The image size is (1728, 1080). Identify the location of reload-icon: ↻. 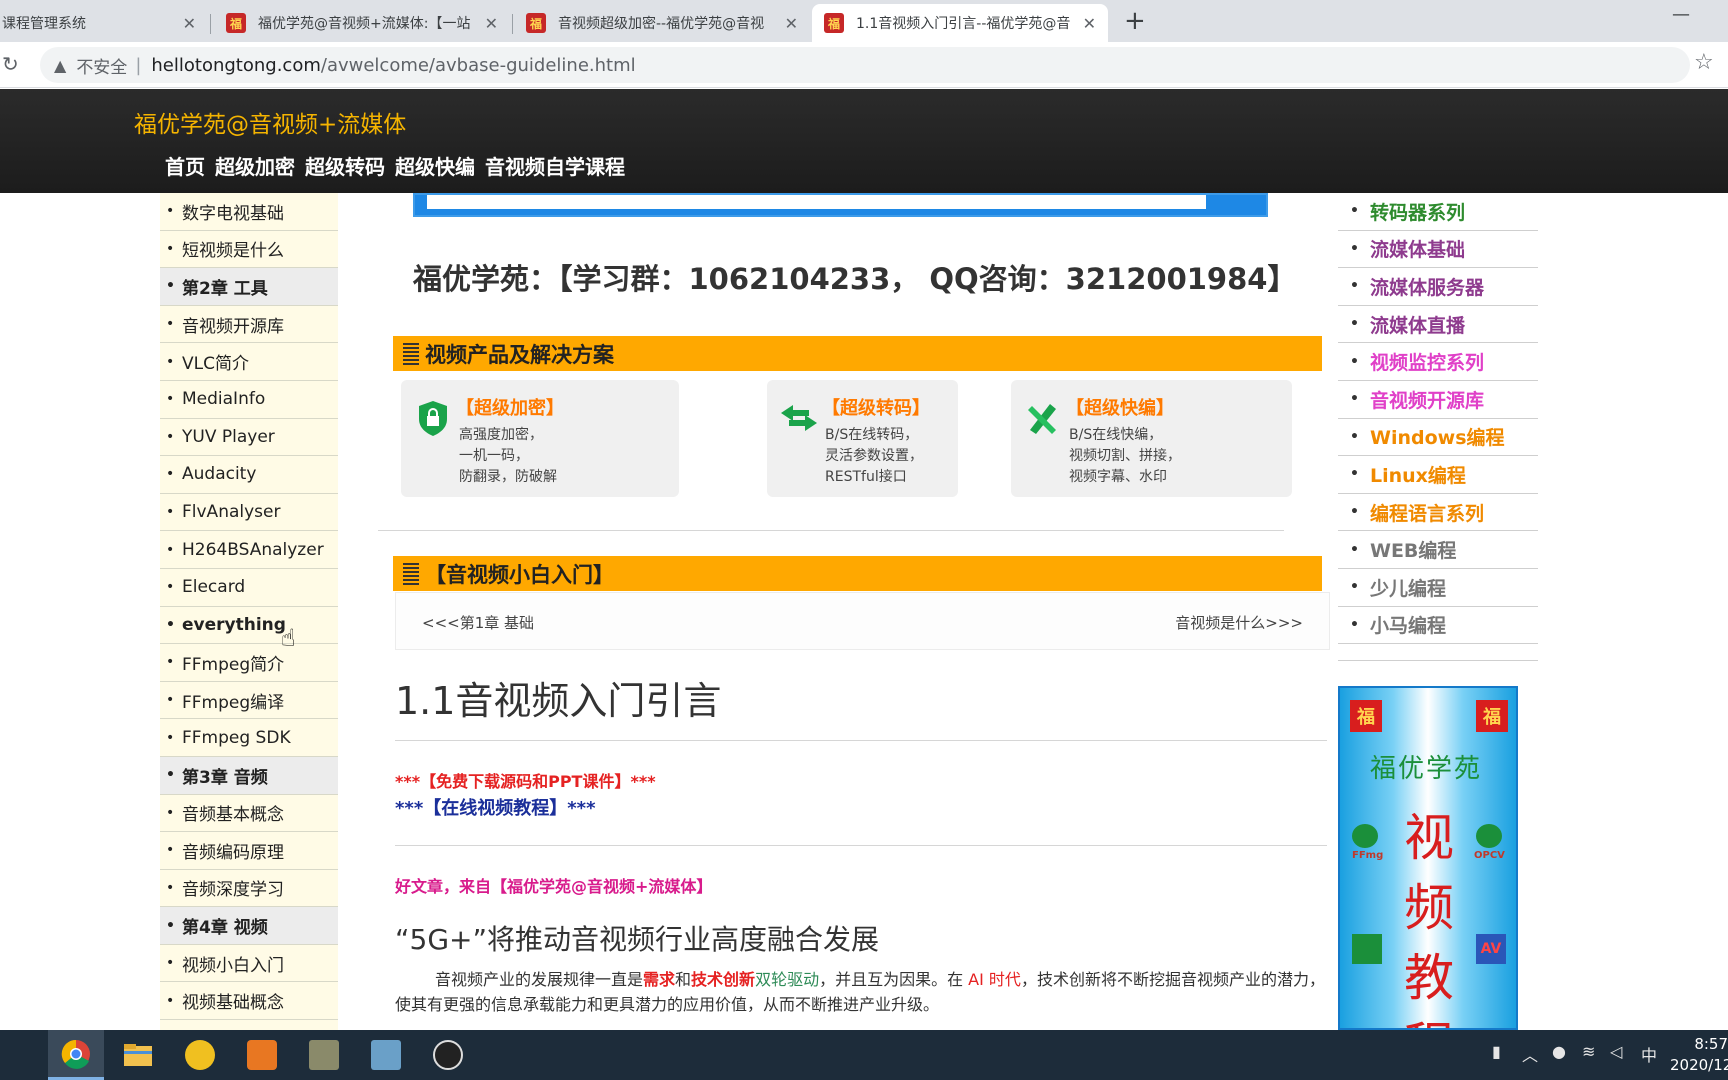
(10, 64).